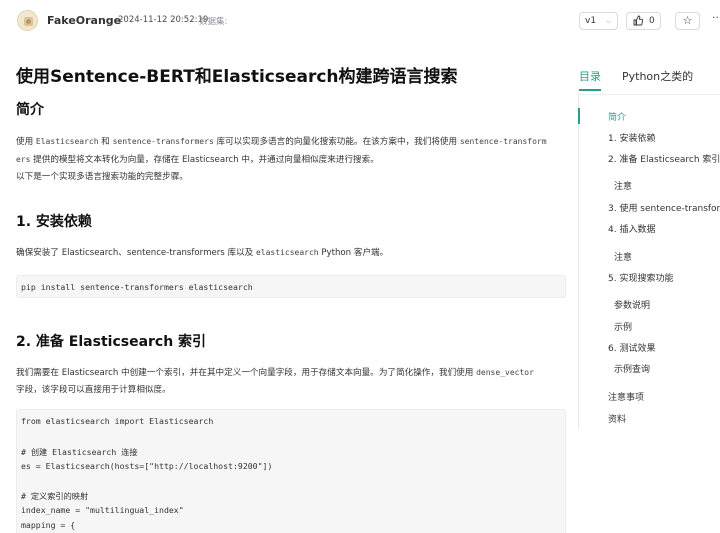  I want to click on inline-code: ers, so click(23, 159).